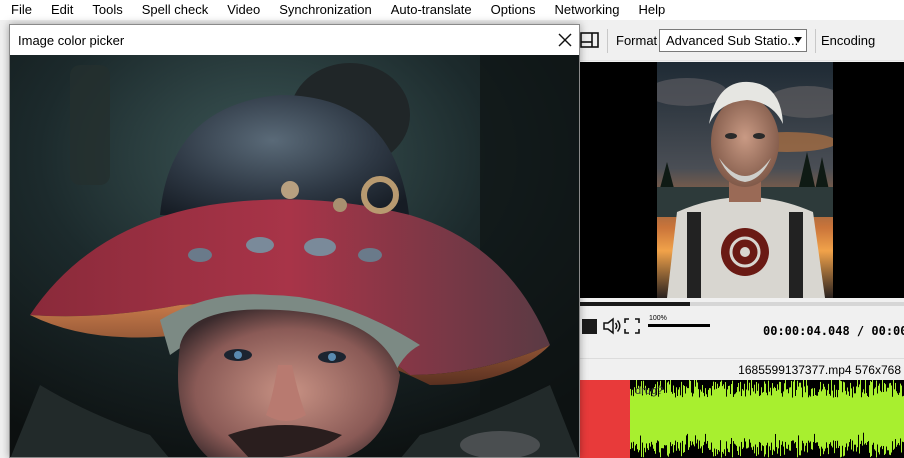 This screenshot has height=458, width=904. I want to click on layout-icon, so click(590, 40).